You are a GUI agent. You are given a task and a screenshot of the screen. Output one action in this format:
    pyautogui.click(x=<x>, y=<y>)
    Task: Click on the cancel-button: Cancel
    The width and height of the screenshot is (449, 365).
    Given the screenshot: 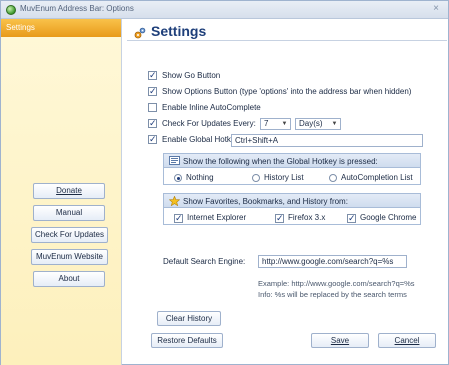 What is the action you would take?
    pyautogui.click(x=407, y=340)
    